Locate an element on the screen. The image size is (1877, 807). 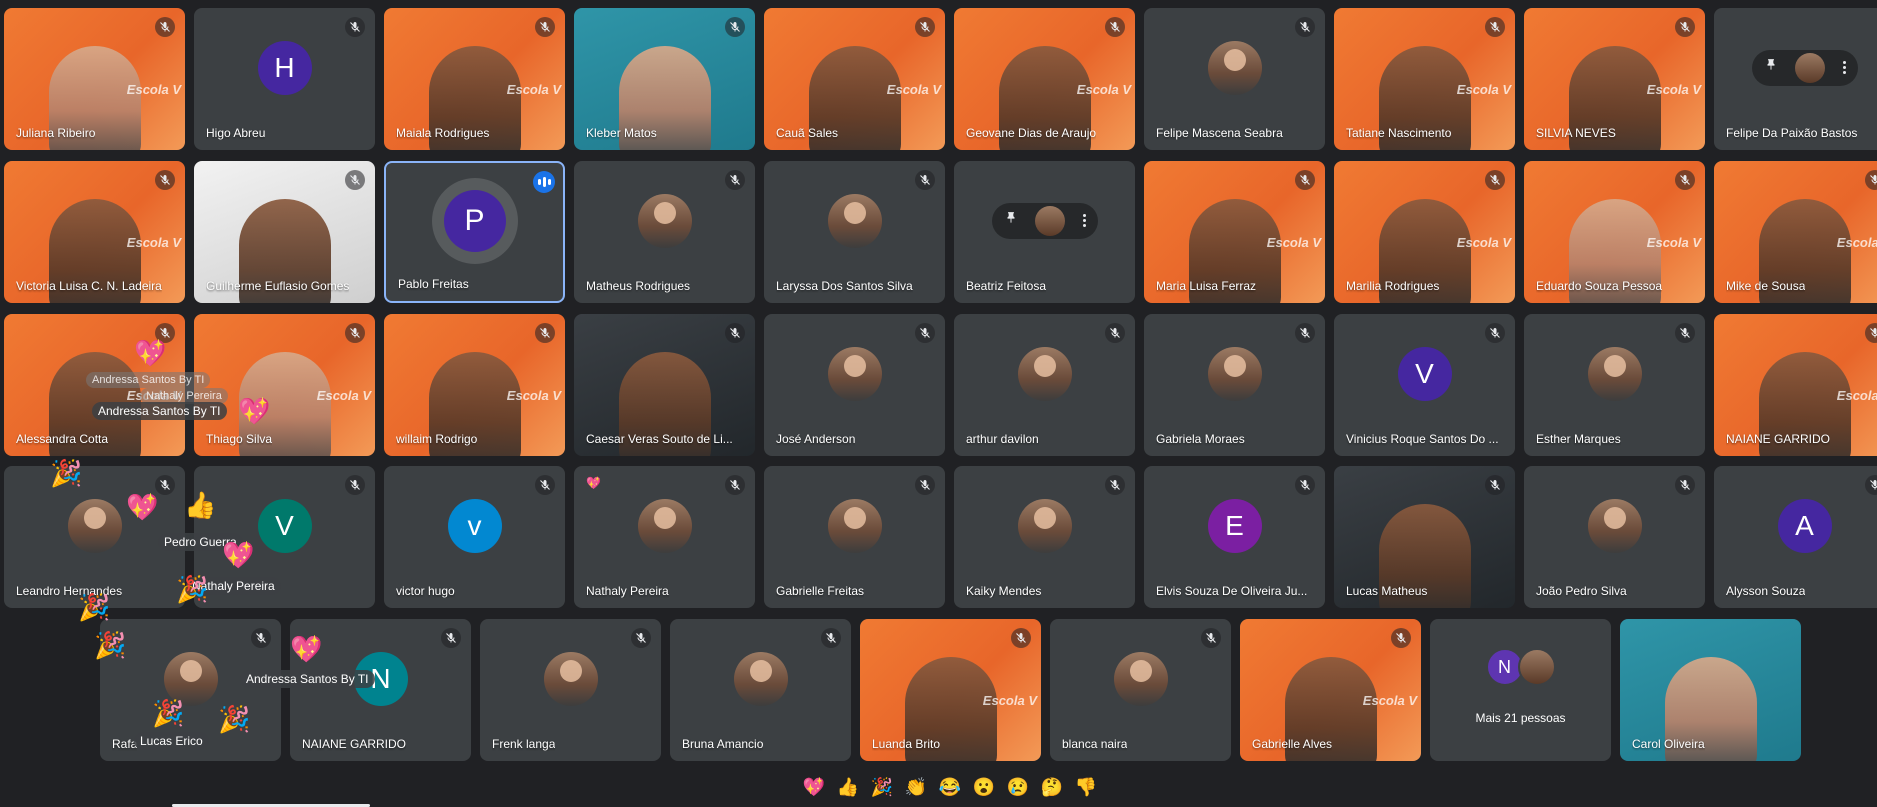
reaction-party-button: 🎉 is located at coordinates (882, 787).